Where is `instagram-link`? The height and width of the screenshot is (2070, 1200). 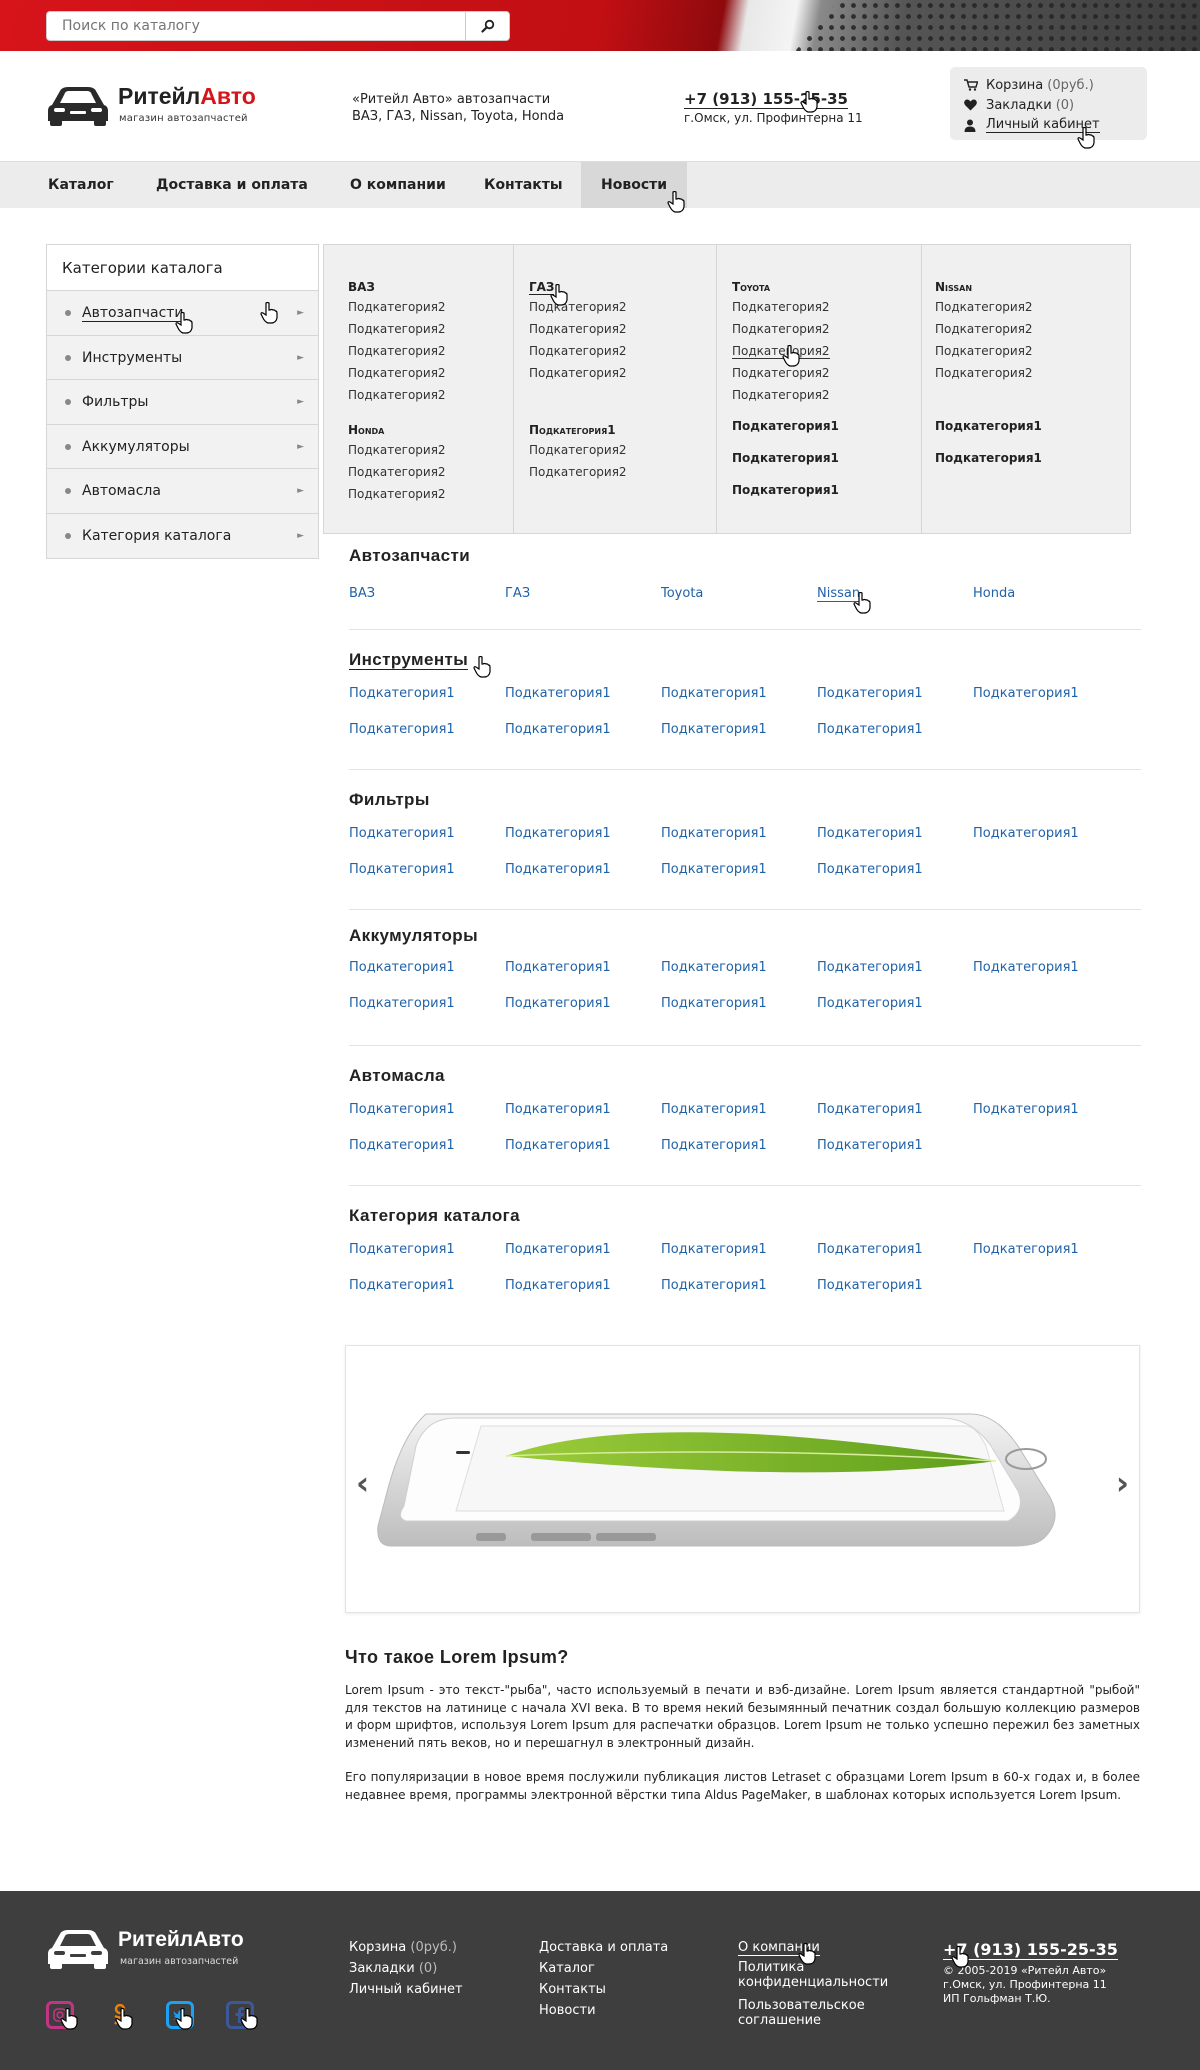
instagram-link is located at coordinates (60, 2015).